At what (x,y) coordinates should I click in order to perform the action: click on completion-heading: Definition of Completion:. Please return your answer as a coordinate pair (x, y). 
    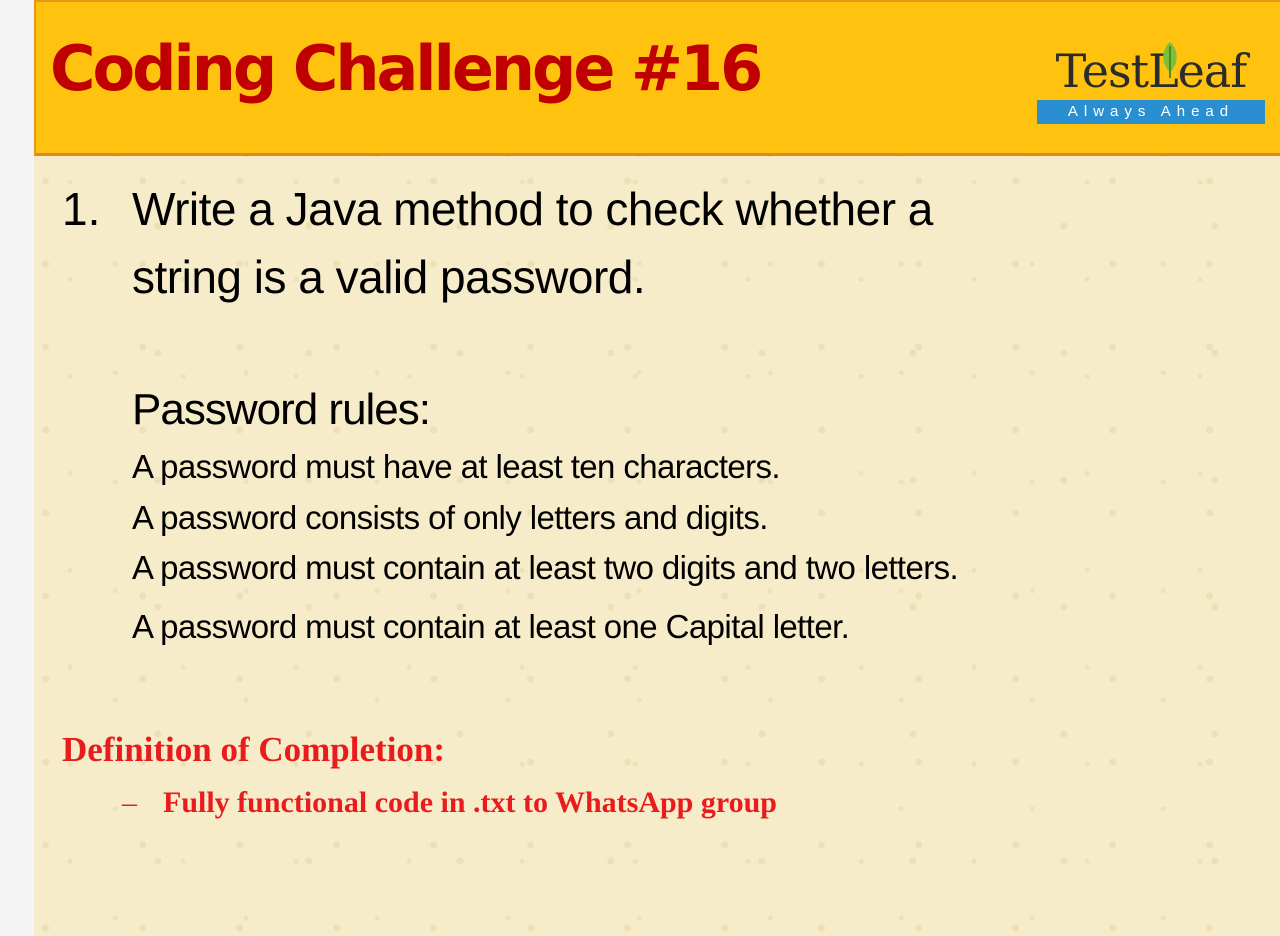
    Looking at the image, I should click on (254, 749).